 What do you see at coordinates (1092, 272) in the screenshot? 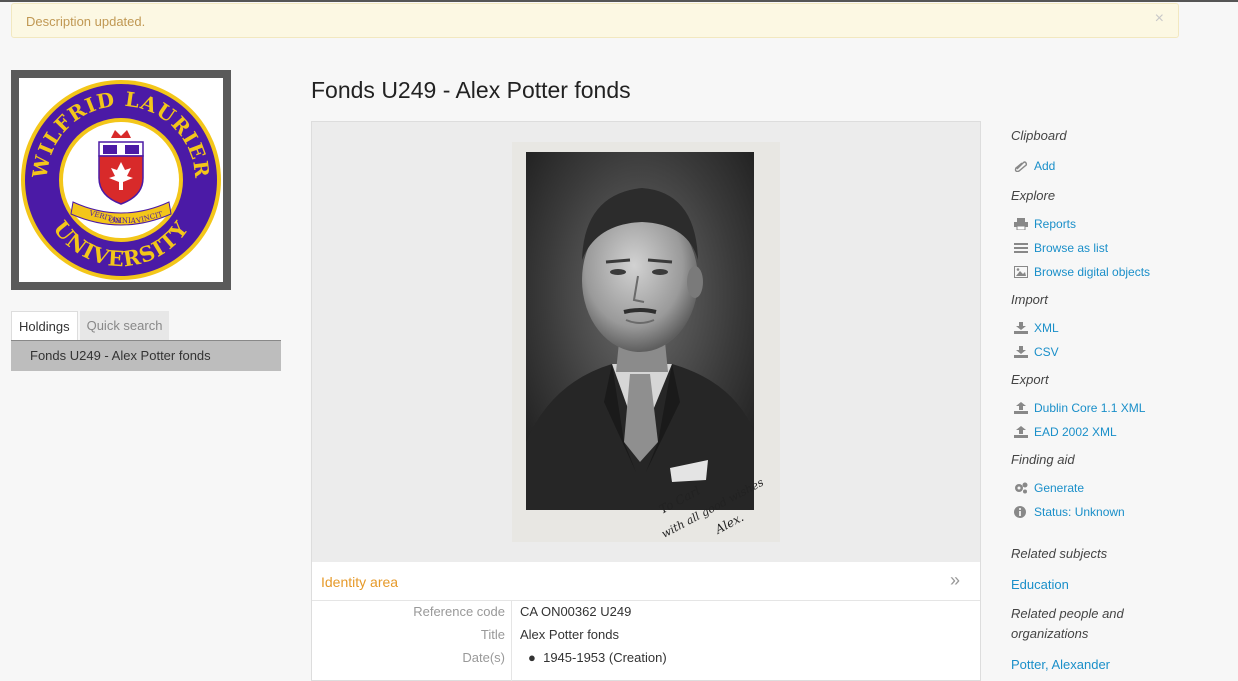
I see `browse-digital-label: Browse digital objects` at bounding box center [1092, 272].